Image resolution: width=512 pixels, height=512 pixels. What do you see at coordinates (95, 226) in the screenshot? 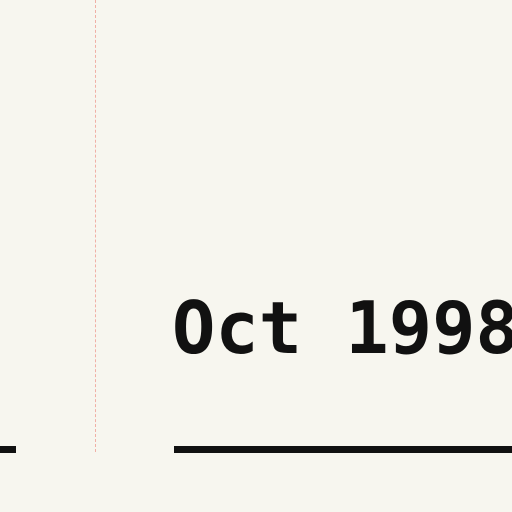
I see `dashed-guide-line` at bounding box center [95, 226].